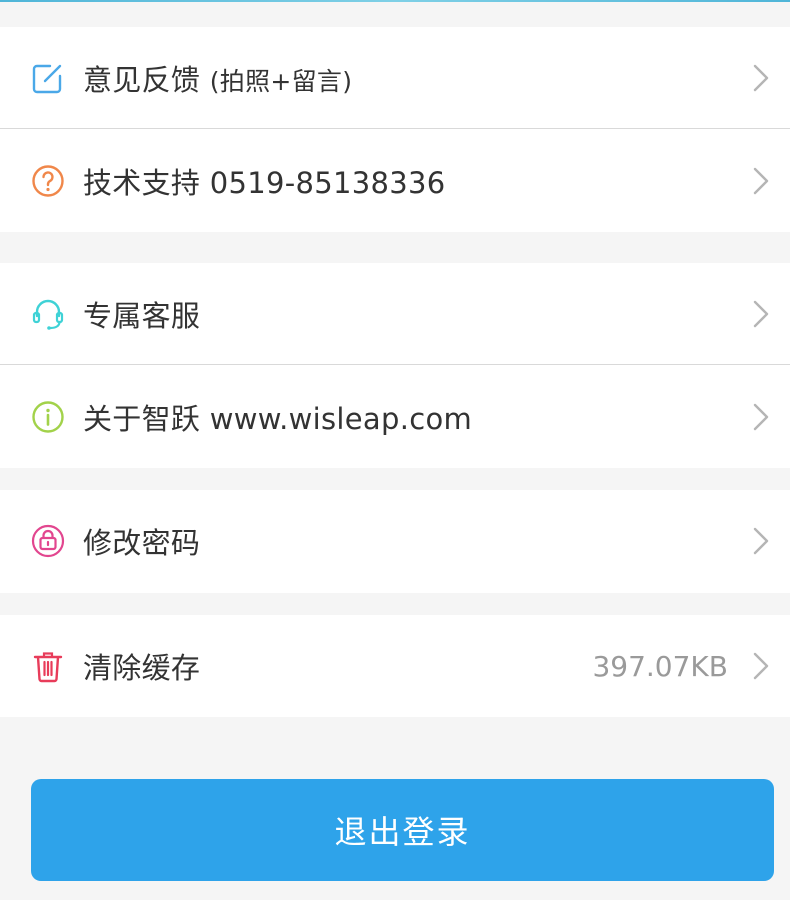 The height and width of the screenshot is (900, 790). What do you see at coordinates (402, 830) in the screenshot?
I see `logout-button: 退出登录` at bounding box center [402, 830].